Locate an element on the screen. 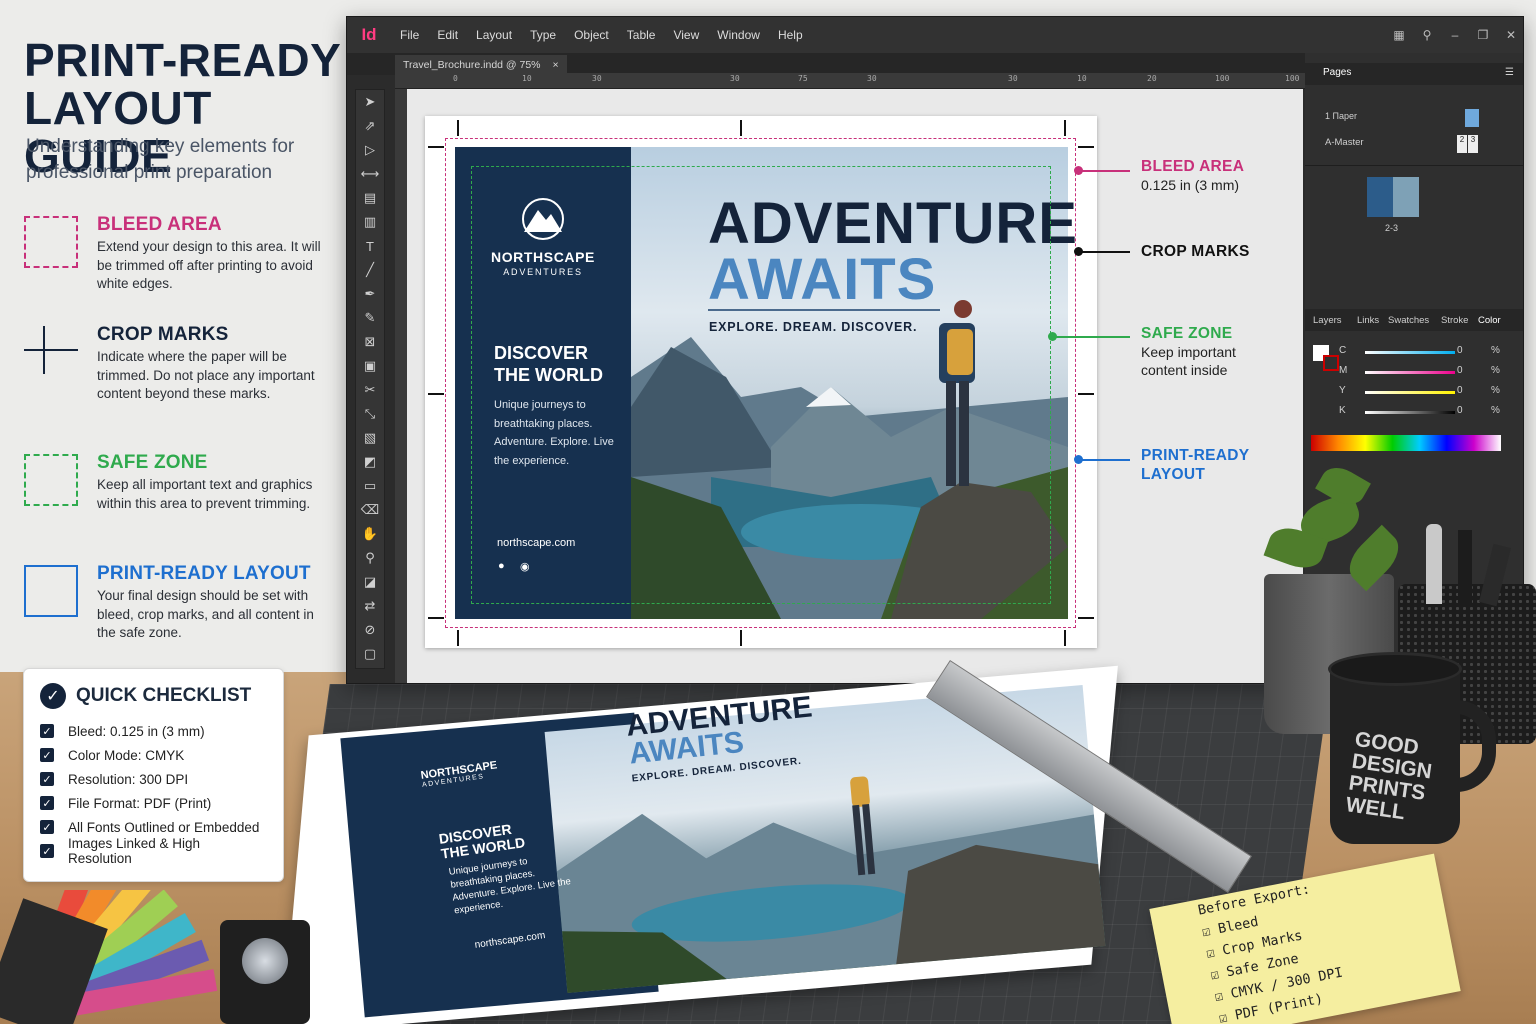 The height and width of the screenshot is (1024, 1536). yellow-value: 0 is located at coordinates (1460, 390).